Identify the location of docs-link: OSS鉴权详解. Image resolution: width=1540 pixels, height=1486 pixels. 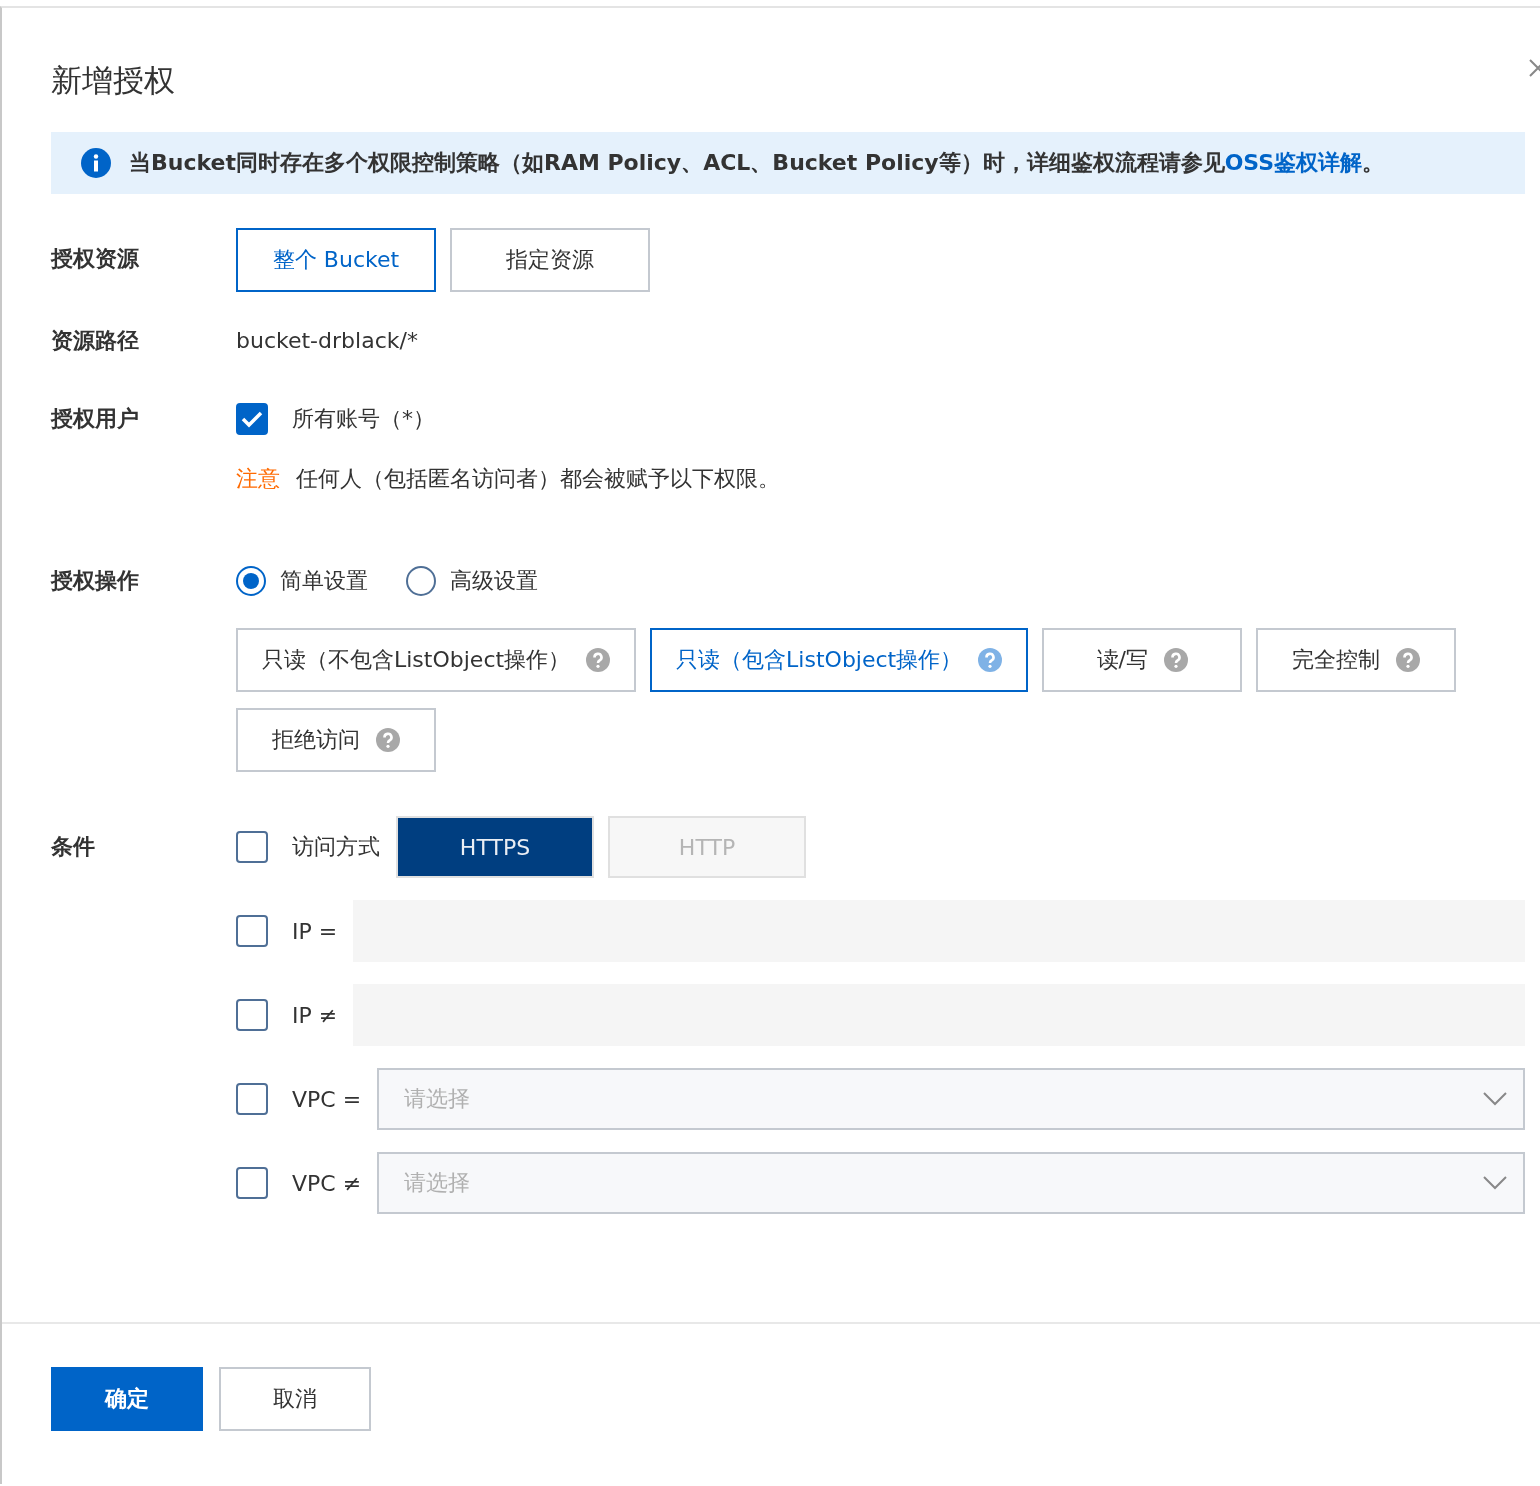
(1293, 162).